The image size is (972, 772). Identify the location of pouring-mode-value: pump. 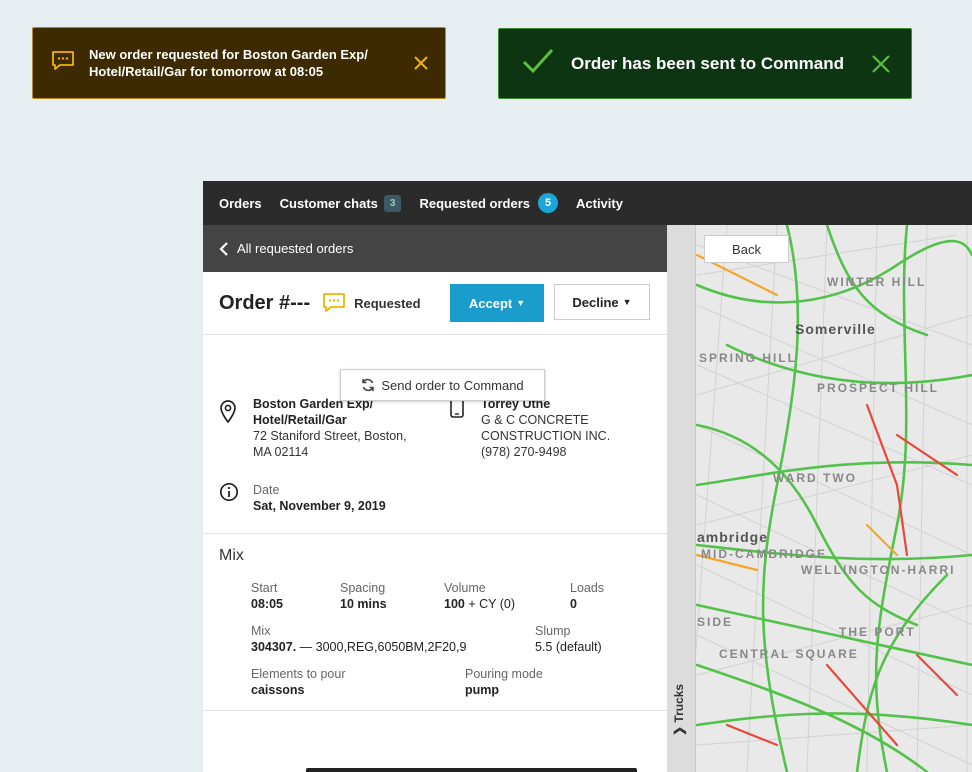
(482, 690).